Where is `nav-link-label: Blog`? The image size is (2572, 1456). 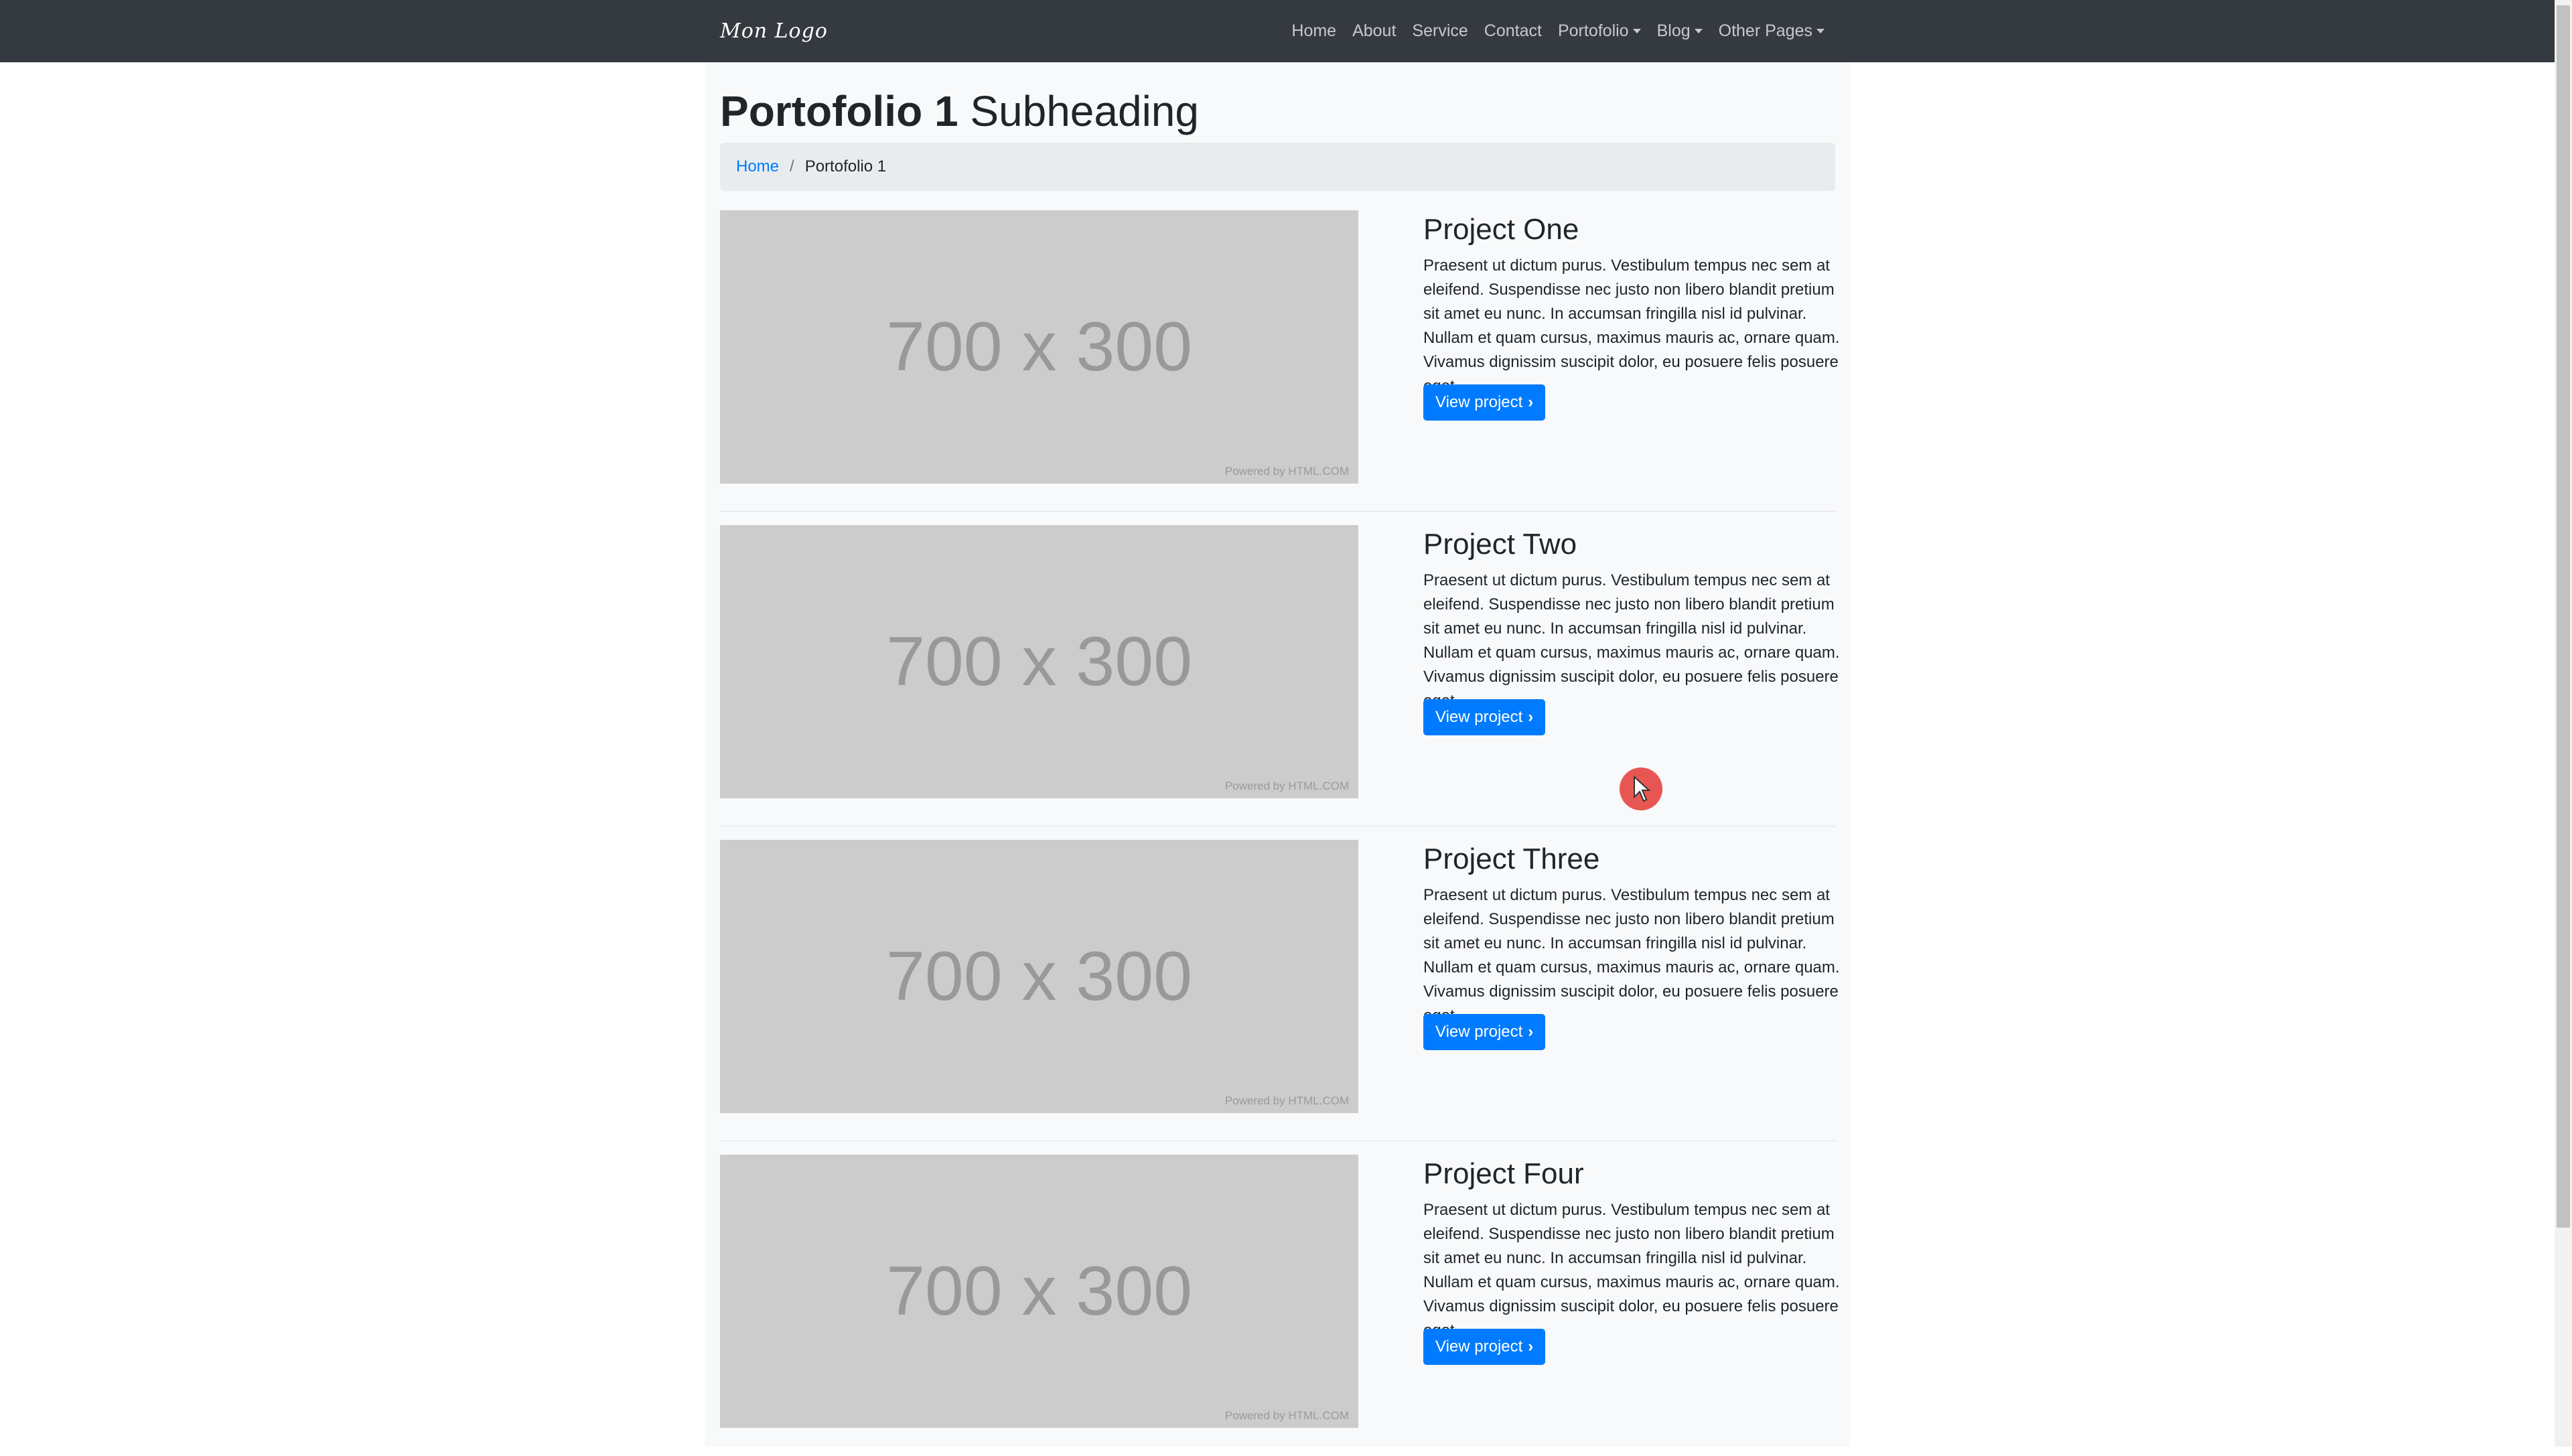 nav-link-label: Blog is located at coordinates (1673, 30).